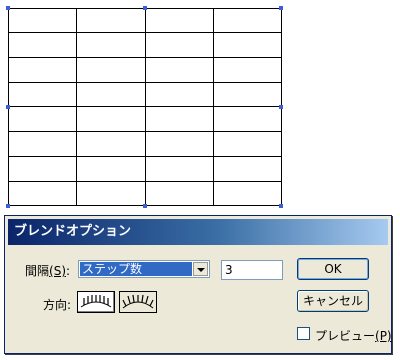  I want to click on preview-checkbox, so click(303, 333).